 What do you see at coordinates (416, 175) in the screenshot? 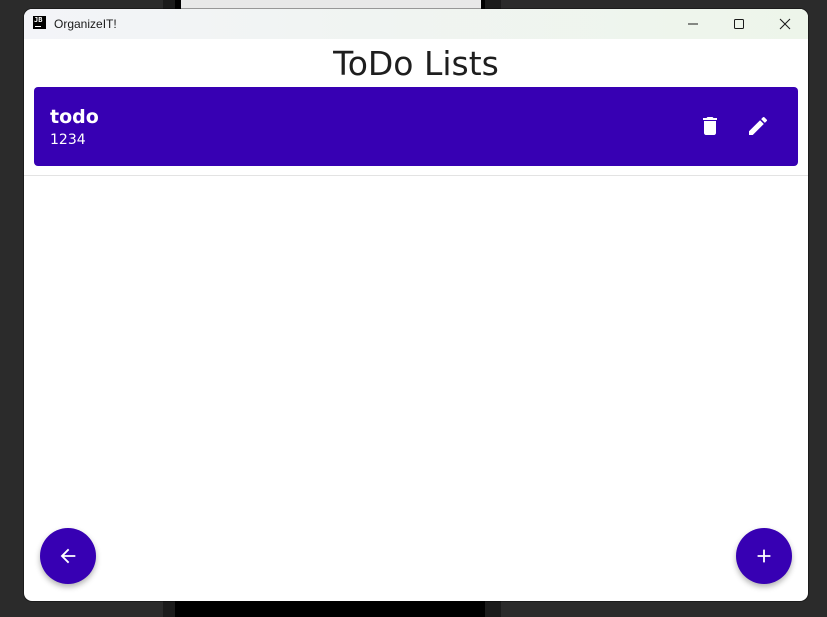
I see `list-divider` at bounding box center [416, 175].